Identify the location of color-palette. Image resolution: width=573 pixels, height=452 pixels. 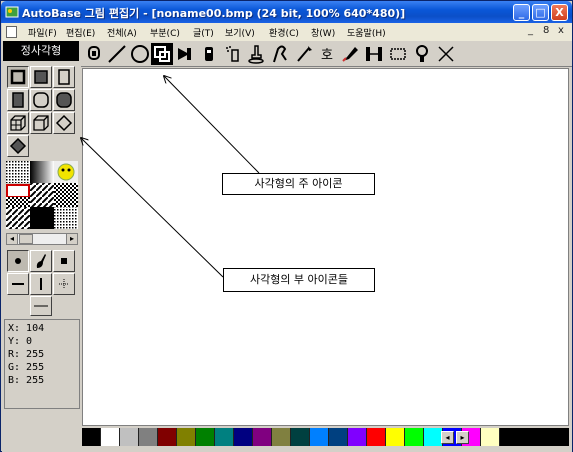
(325, 437).